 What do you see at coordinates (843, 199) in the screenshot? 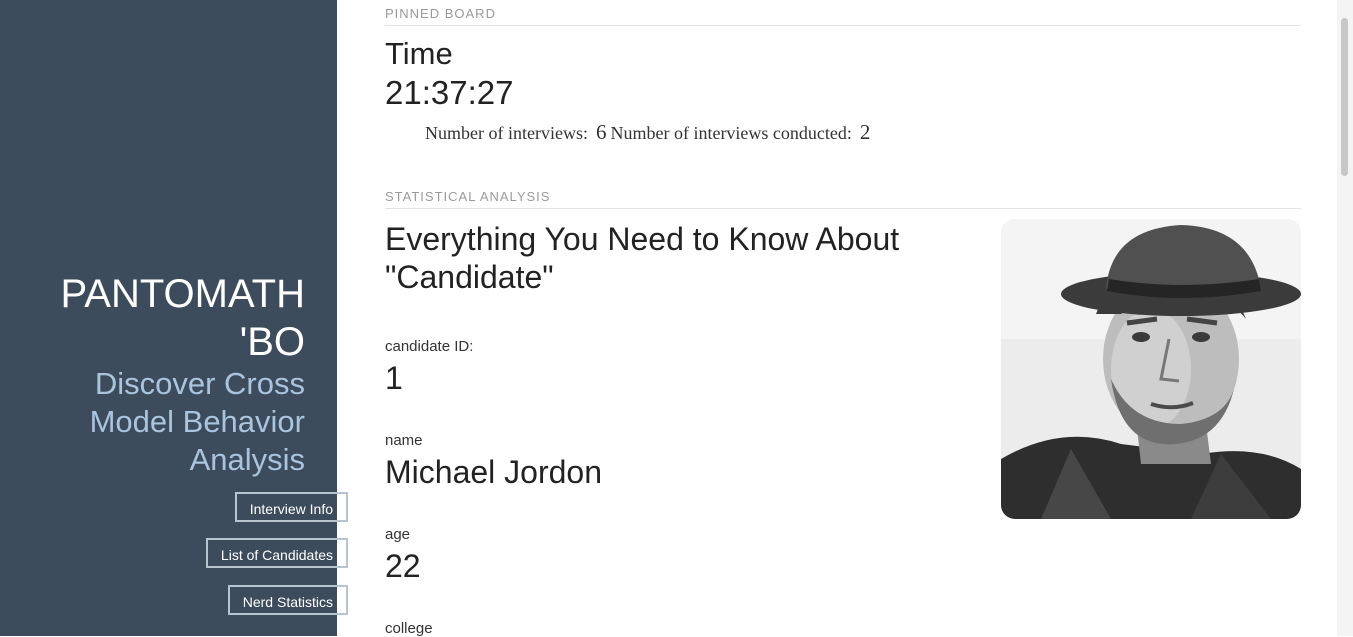
I see `statistical-analysis-label: STATISTICAL ANALYSIS` at bounding box center [843, 199].